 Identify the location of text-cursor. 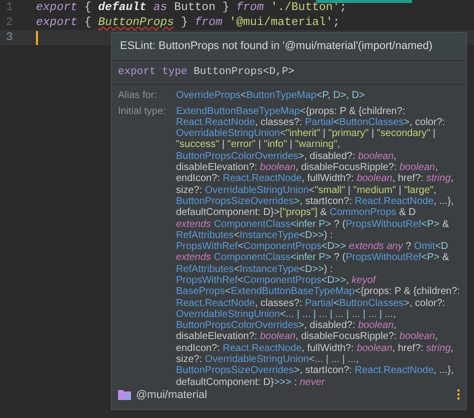
(37, 37).